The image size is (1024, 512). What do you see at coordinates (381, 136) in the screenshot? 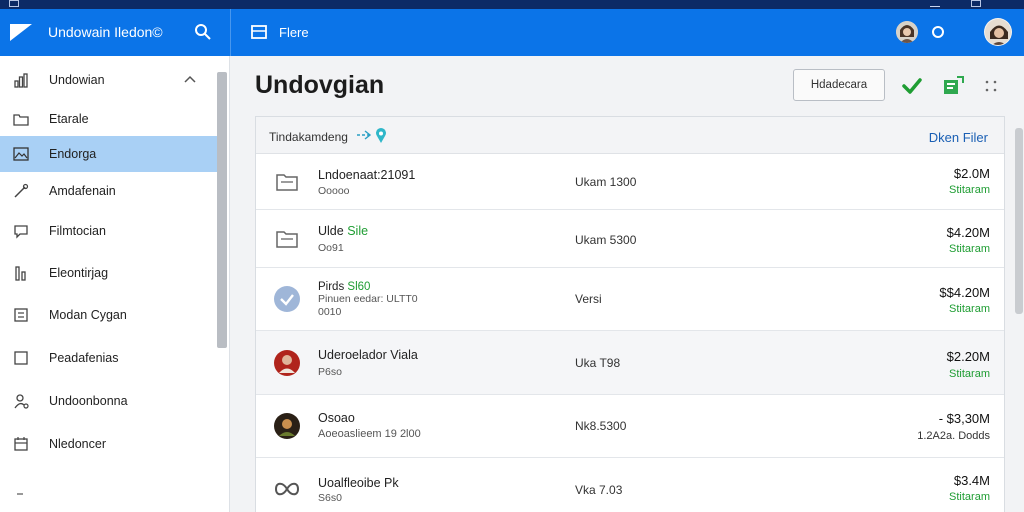
I see `location-pin-icon` at bounding box center [381, 136].